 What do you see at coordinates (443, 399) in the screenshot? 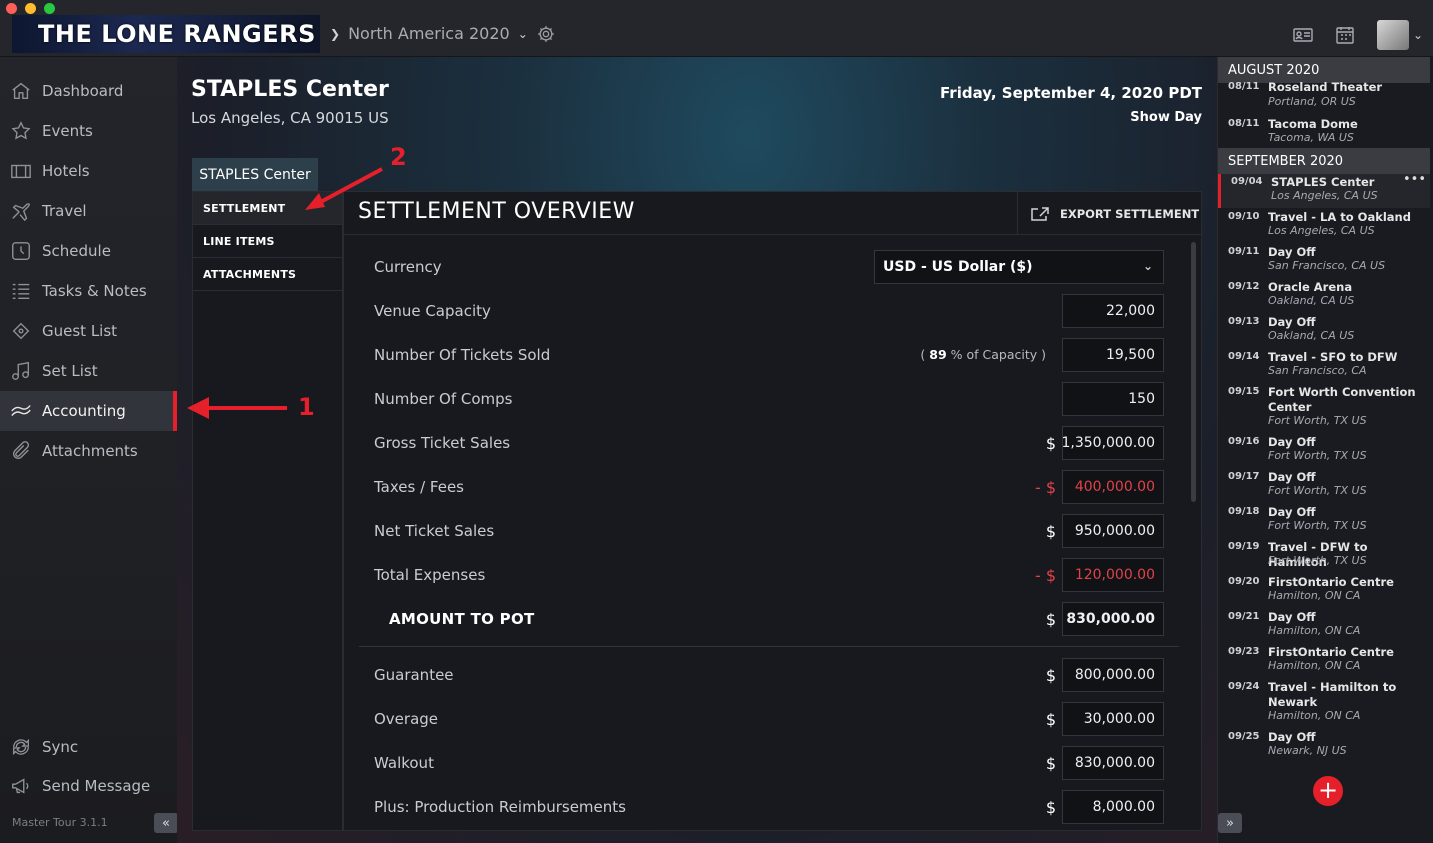
I see `comps-label: Number Of Comps` at bounding box center [443, 399].